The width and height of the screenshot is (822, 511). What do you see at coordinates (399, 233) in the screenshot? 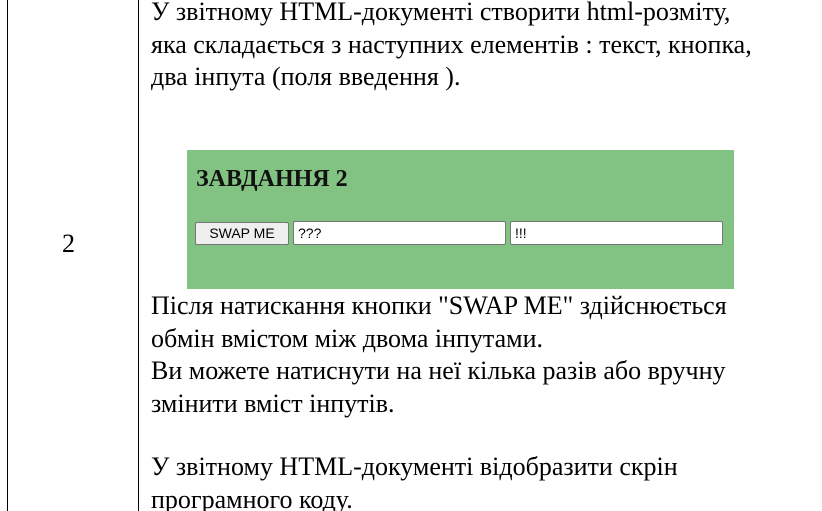
I see `first-input` at bounding box center [399, 233].